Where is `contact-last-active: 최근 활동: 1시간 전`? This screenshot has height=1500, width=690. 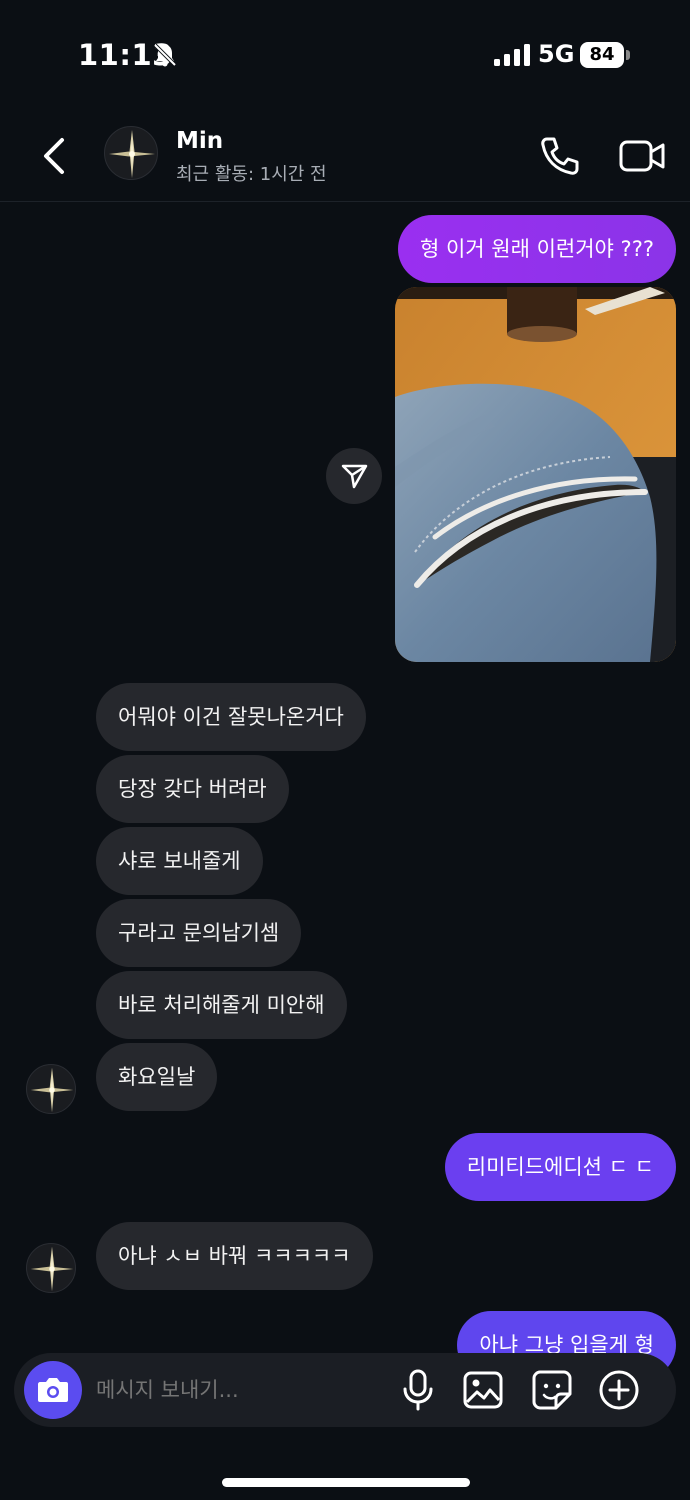
contact-last-active: 최근 활동: 1시간 전 is located at coordinates (251, 174).